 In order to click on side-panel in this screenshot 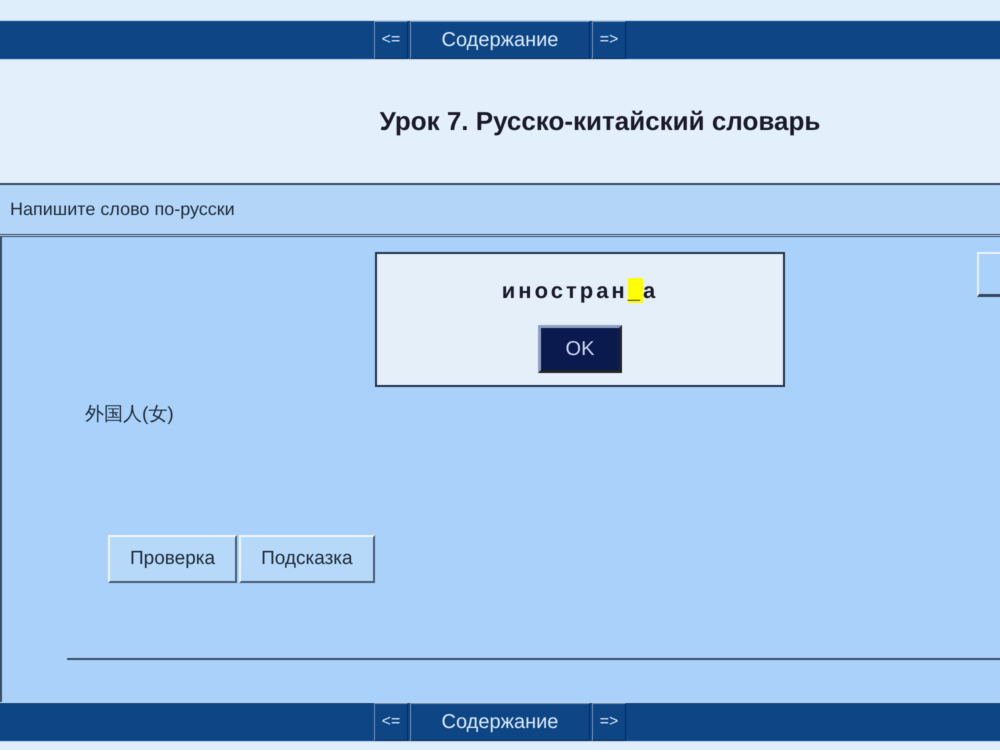, I will do `click(988, 274)`.